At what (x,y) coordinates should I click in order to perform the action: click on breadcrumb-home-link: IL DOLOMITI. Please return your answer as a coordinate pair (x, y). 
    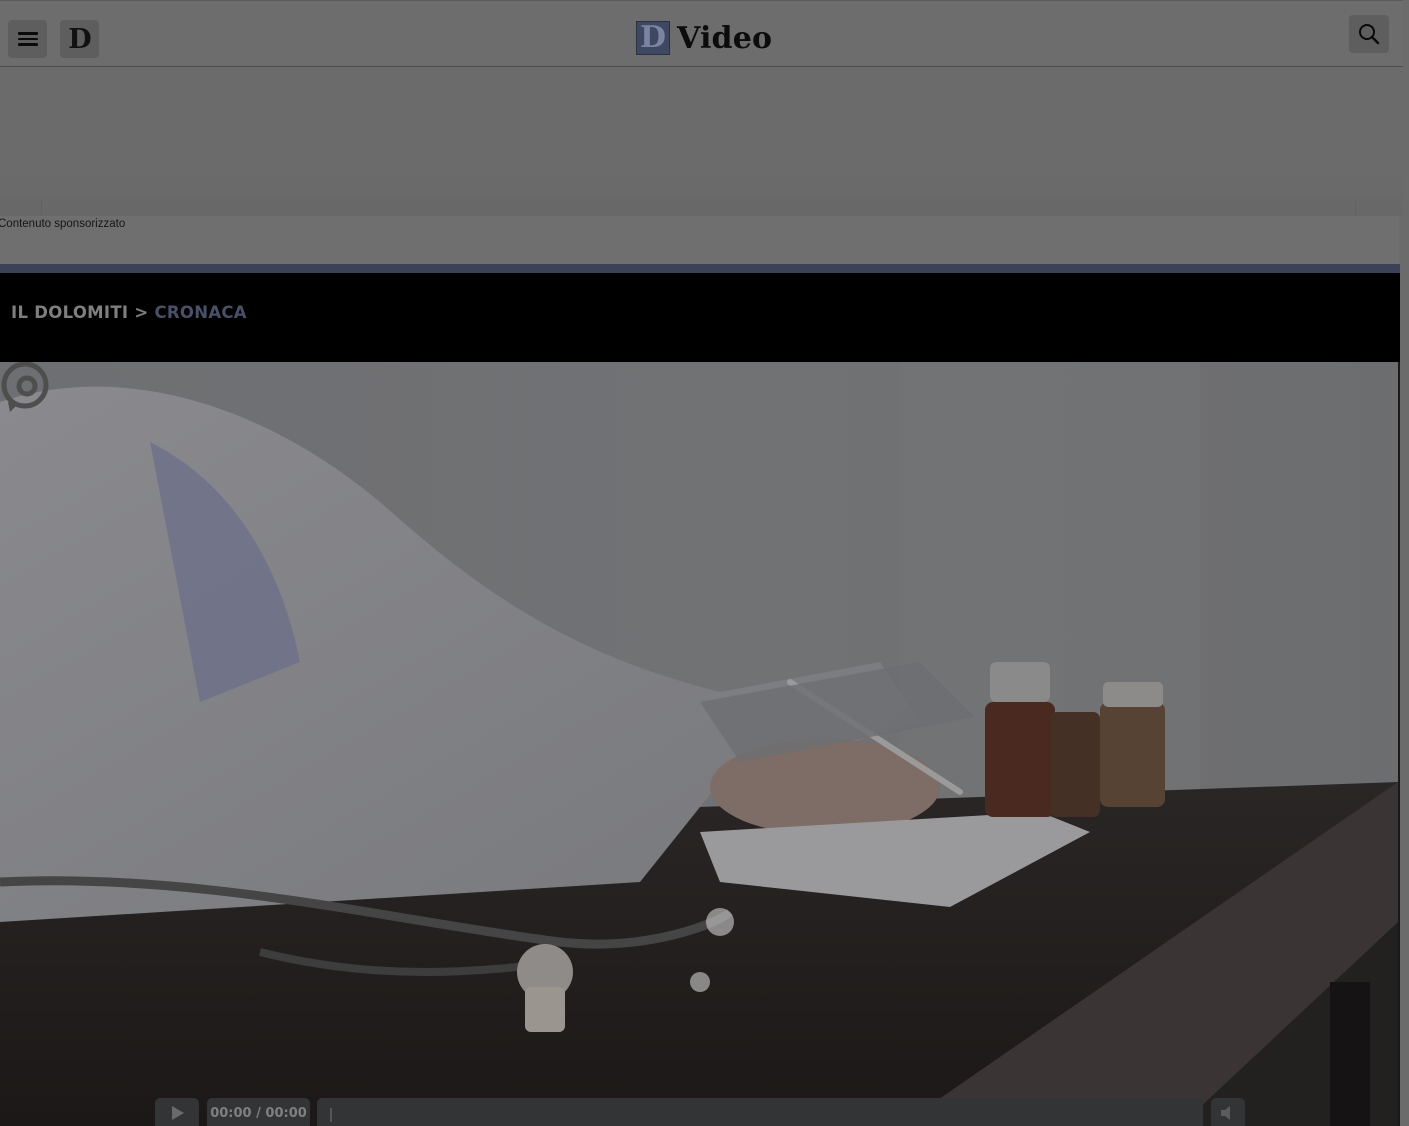
    Looking at the image, I should click on (69, 312).